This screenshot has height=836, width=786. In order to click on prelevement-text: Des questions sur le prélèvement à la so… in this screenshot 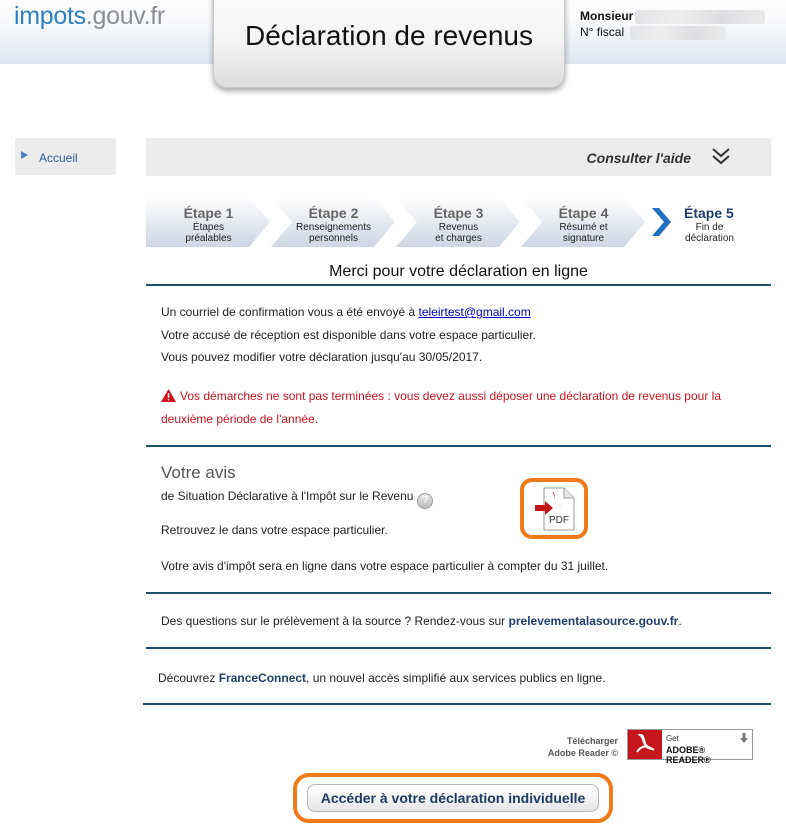, I will do `click(421, 621)`.